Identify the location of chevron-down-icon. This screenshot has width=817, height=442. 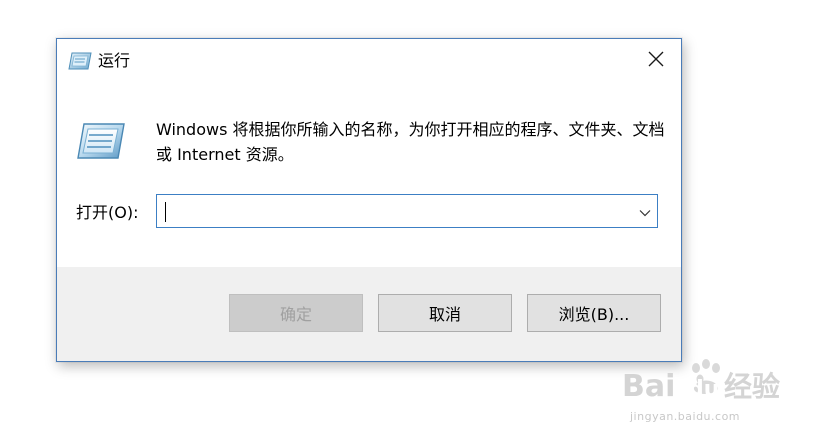
(645, 211).